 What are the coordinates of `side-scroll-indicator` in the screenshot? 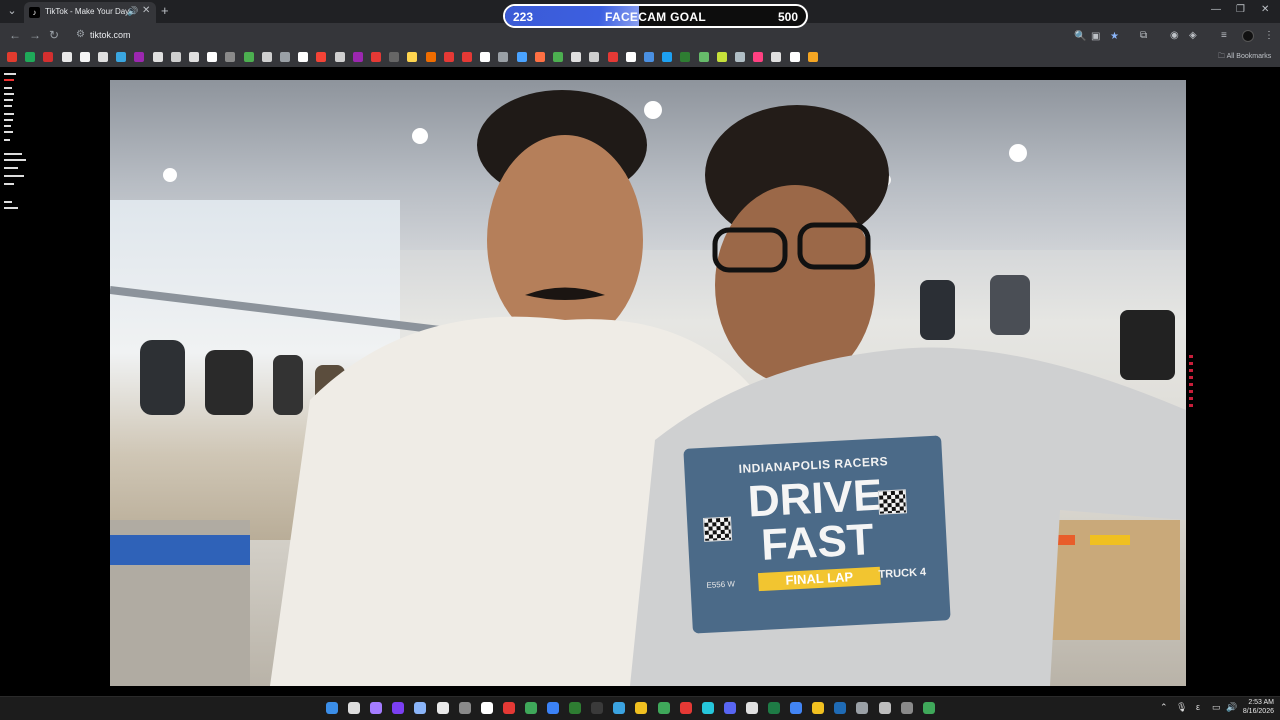 It's located at (1191, 382).